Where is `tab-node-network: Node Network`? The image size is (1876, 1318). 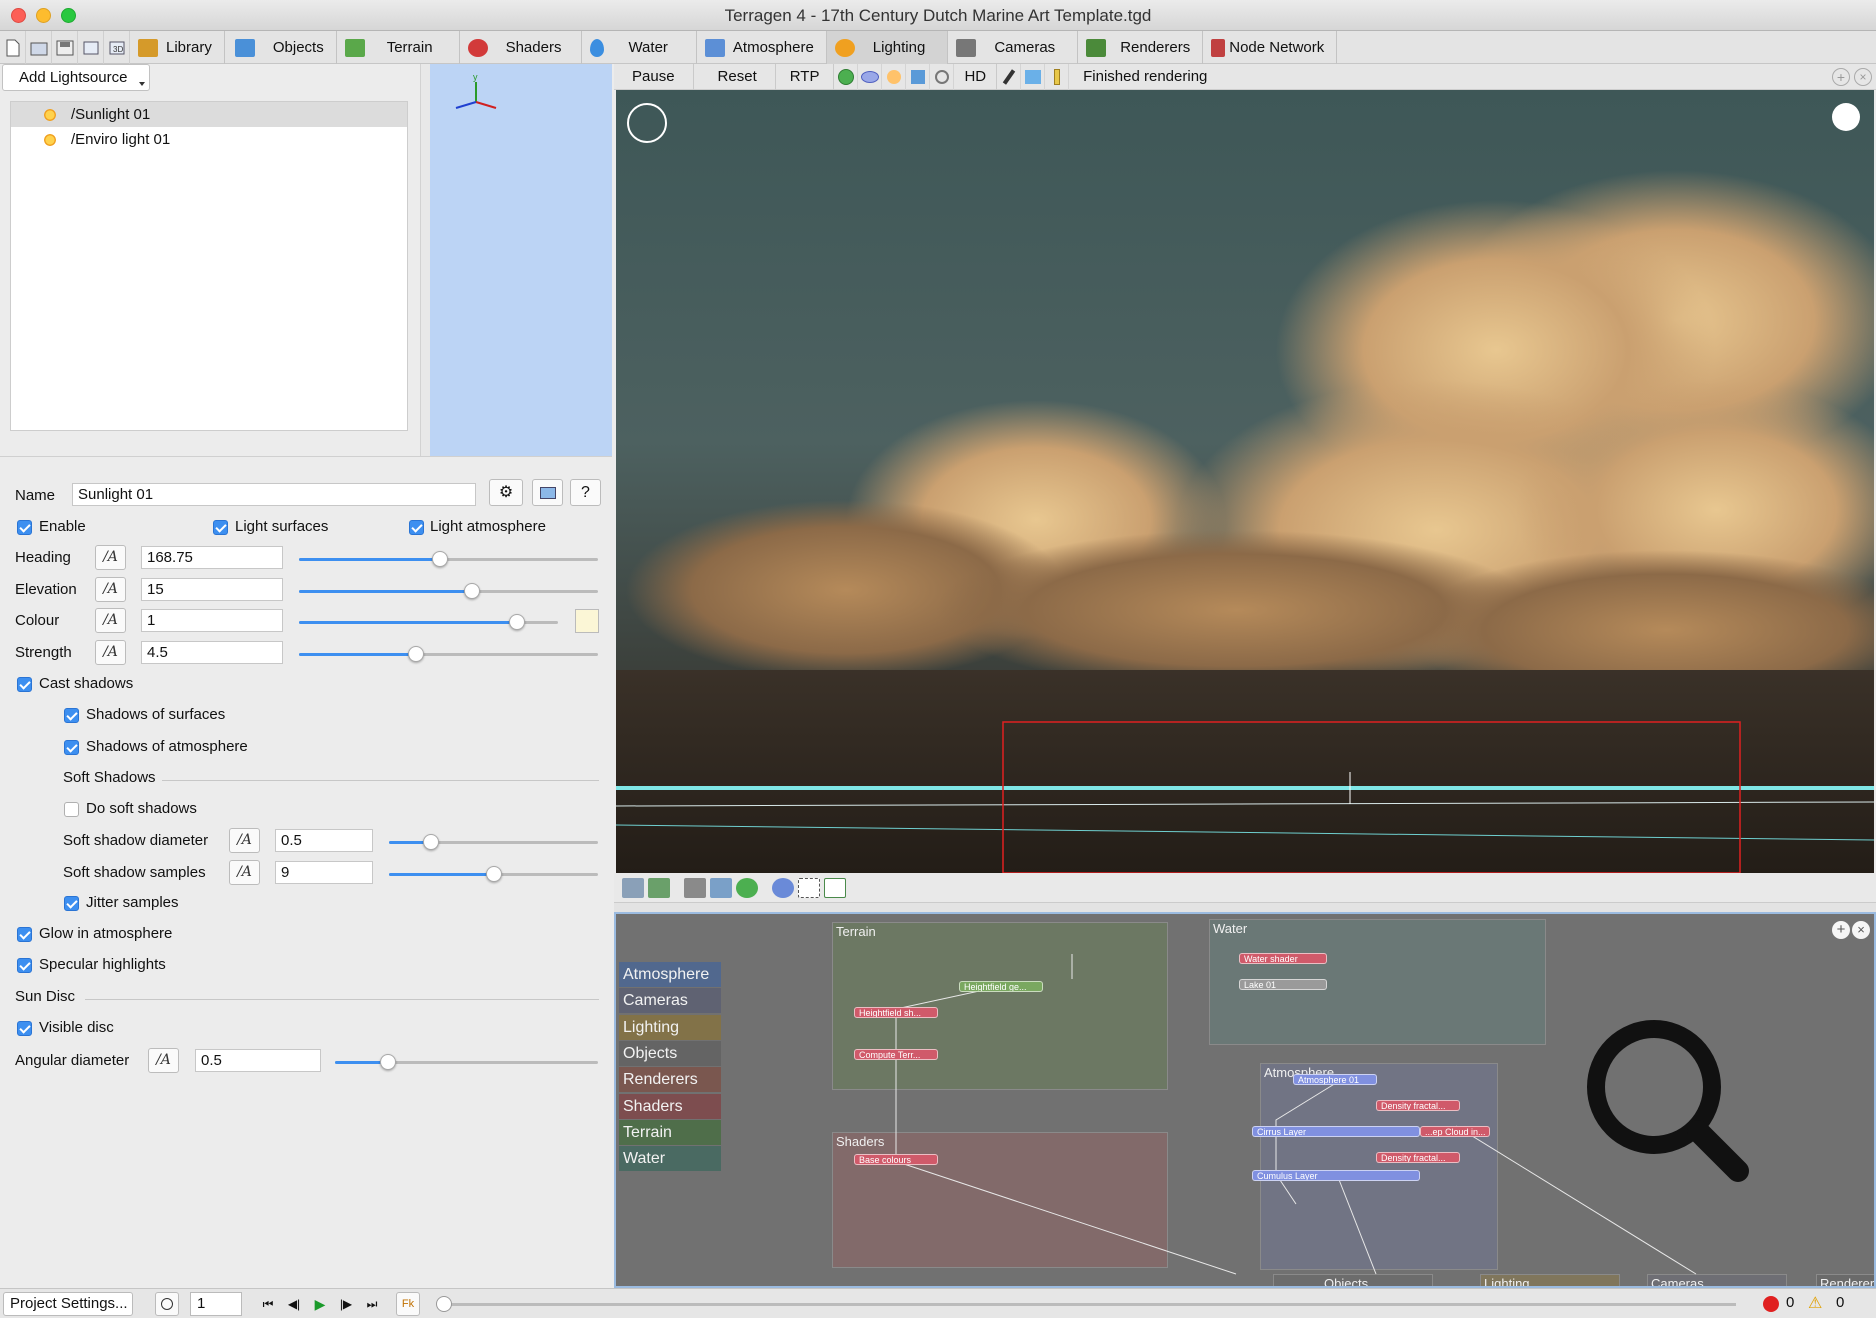
tab-node-network: Node Network is located at coordinates (1270, 47).